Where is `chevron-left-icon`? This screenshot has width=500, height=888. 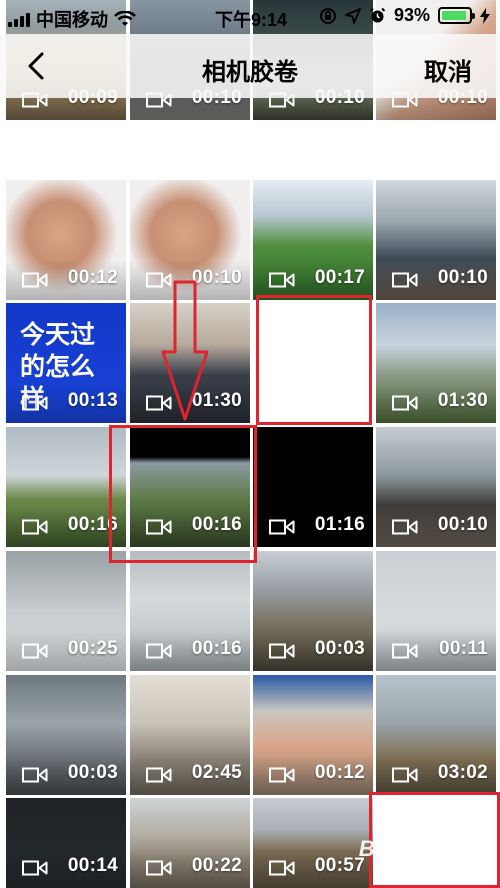 chevron-left-icon is located at coordinates (37, 66).